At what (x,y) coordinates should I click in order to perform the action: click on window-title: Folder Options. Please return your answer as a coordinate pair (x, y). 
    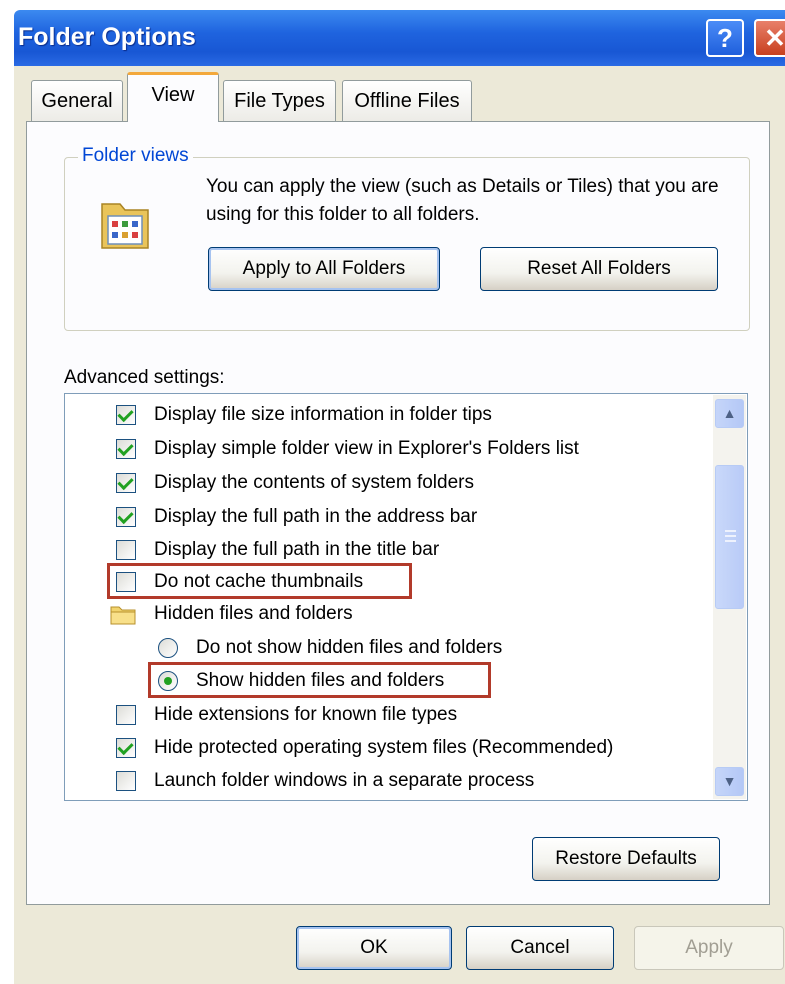
    Looking at the image, I should click on (107, 37).